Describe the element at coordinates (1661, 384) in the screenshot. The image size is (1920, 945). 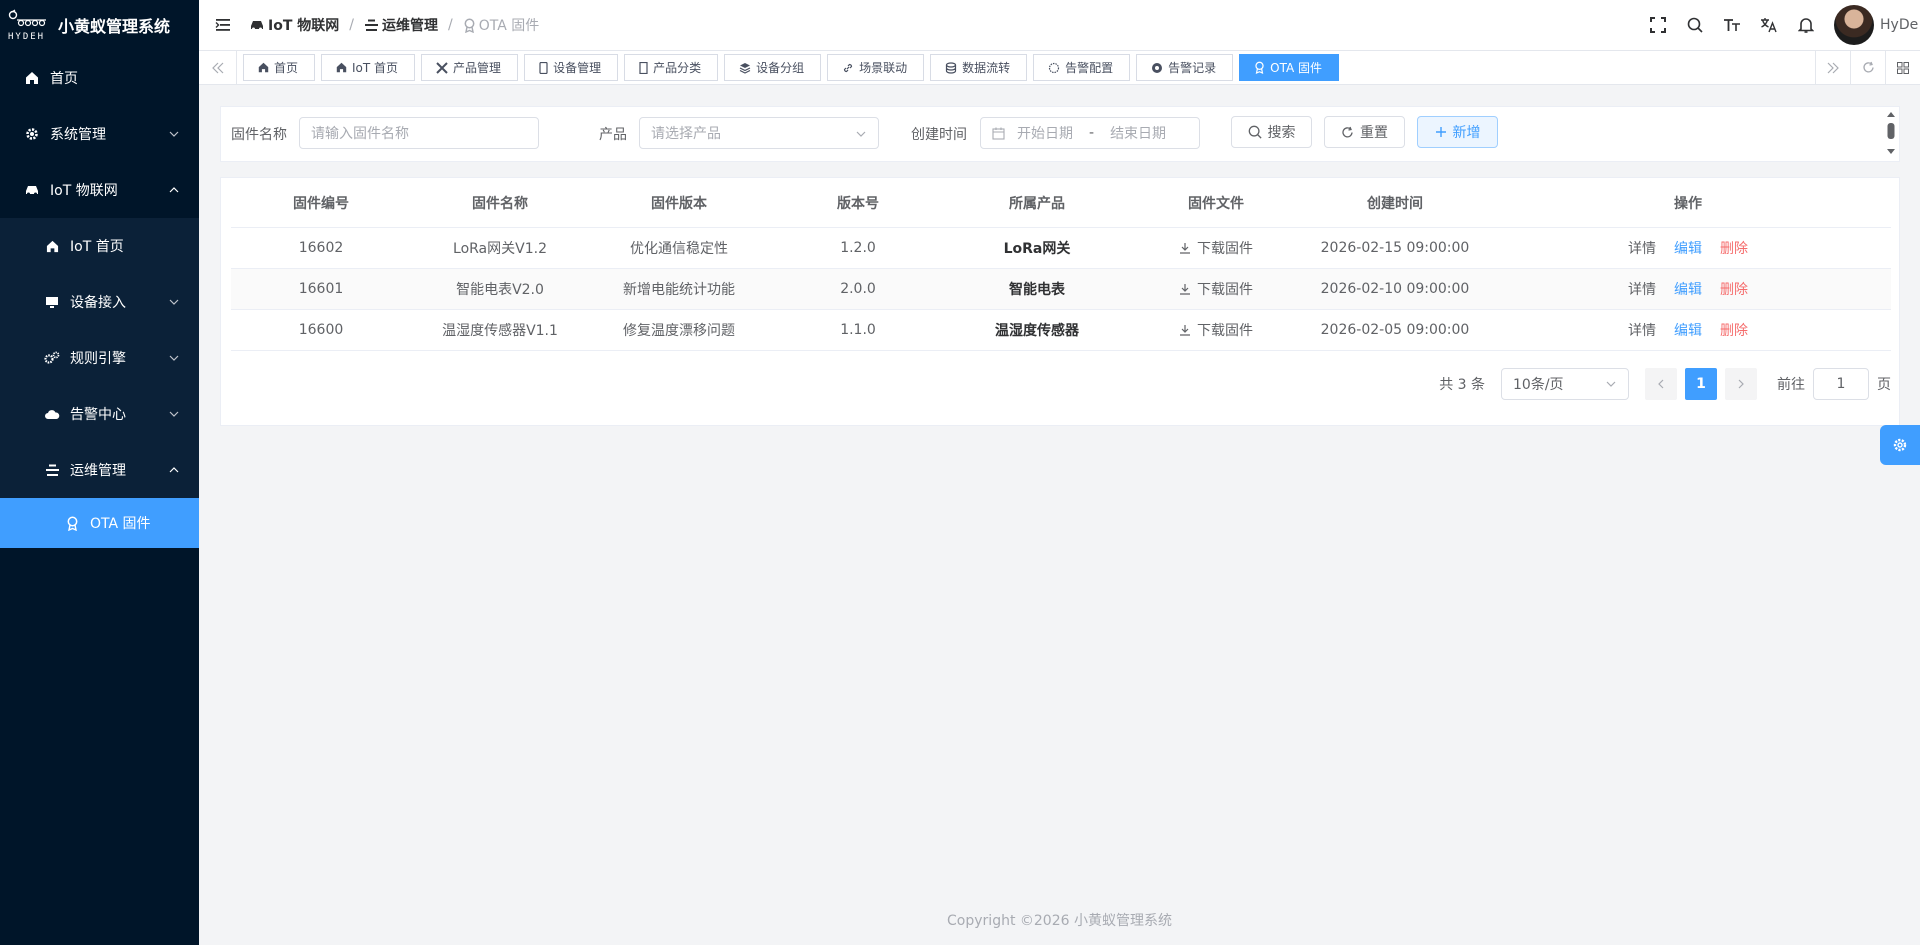
I see `prev-page-button` at that location.